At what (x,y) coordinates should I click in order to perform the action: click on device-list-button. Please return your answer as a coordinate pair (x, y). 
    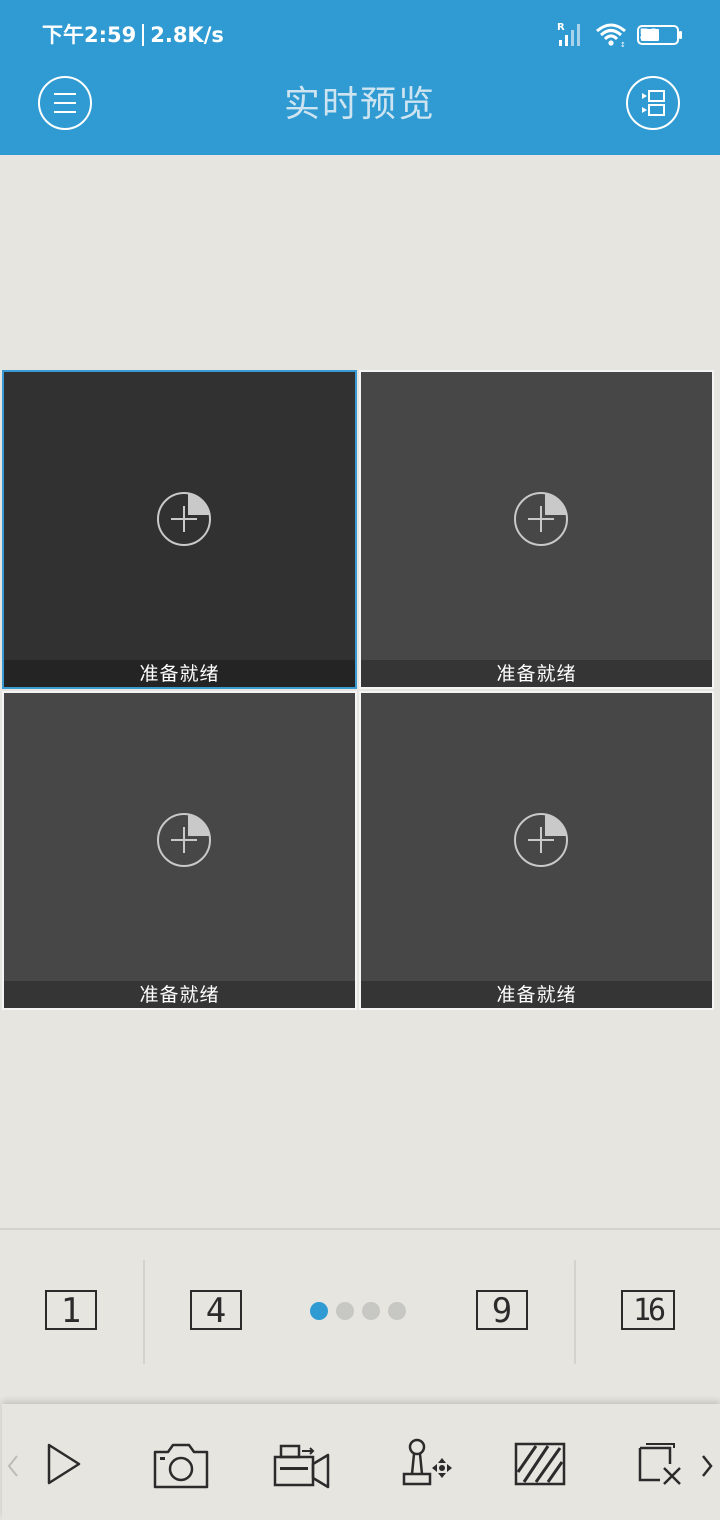
    Looking at the image, I should click on (653, 103).